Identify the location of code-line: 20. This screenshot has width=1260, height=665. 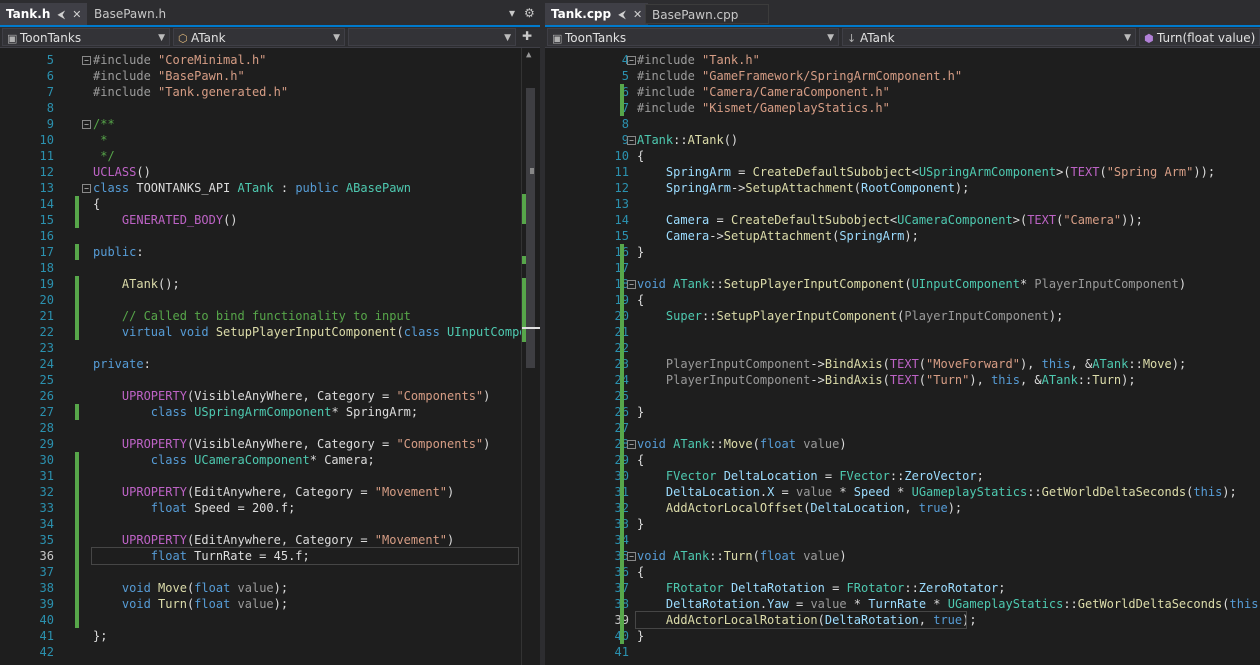
(270, 300).